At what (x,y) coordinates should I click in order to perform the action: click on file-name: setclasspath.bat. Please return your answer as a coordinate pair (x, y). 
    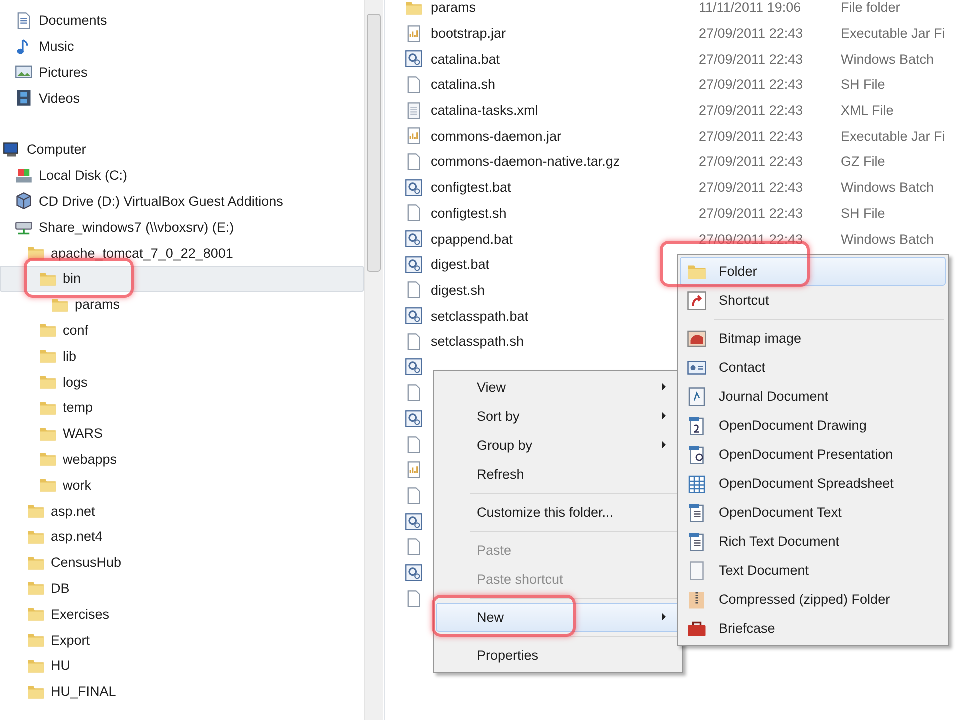
    Looking at the image, I should click on (480, 316).